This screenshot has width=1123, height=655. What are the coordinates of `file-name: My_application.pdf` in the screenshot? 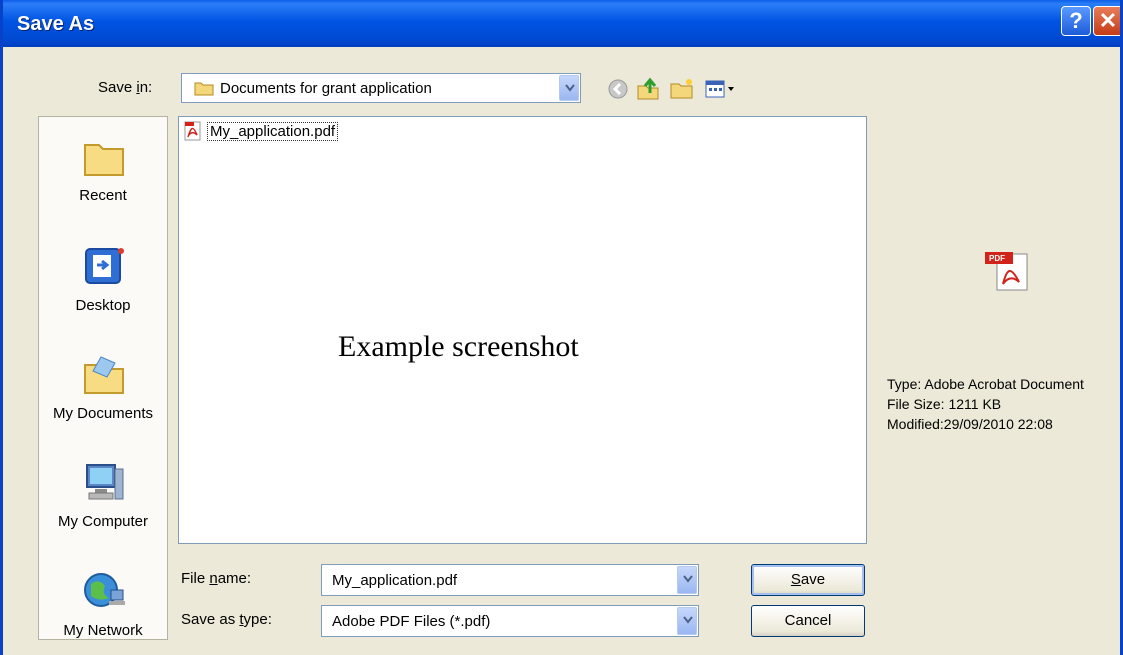 It's located at (273, 131).